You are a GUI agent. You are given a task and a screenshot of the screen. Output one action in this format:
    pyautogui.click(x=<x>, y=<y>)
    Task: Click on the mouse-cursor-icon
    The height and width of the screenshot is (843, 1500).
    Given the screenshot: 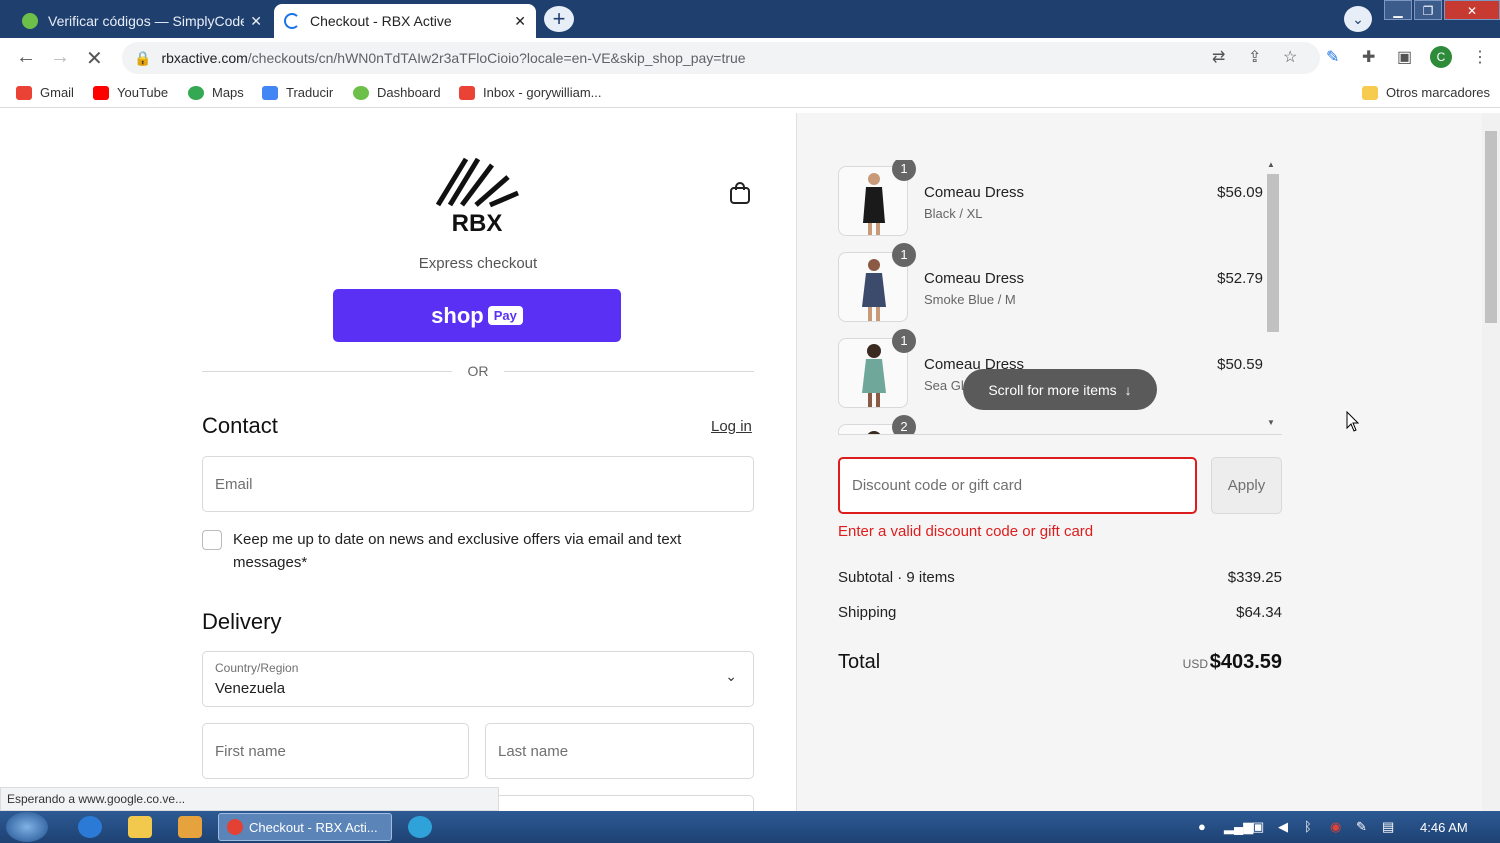 What is the action you would take?
    pyautogui.click(x=1353, y=421)
    